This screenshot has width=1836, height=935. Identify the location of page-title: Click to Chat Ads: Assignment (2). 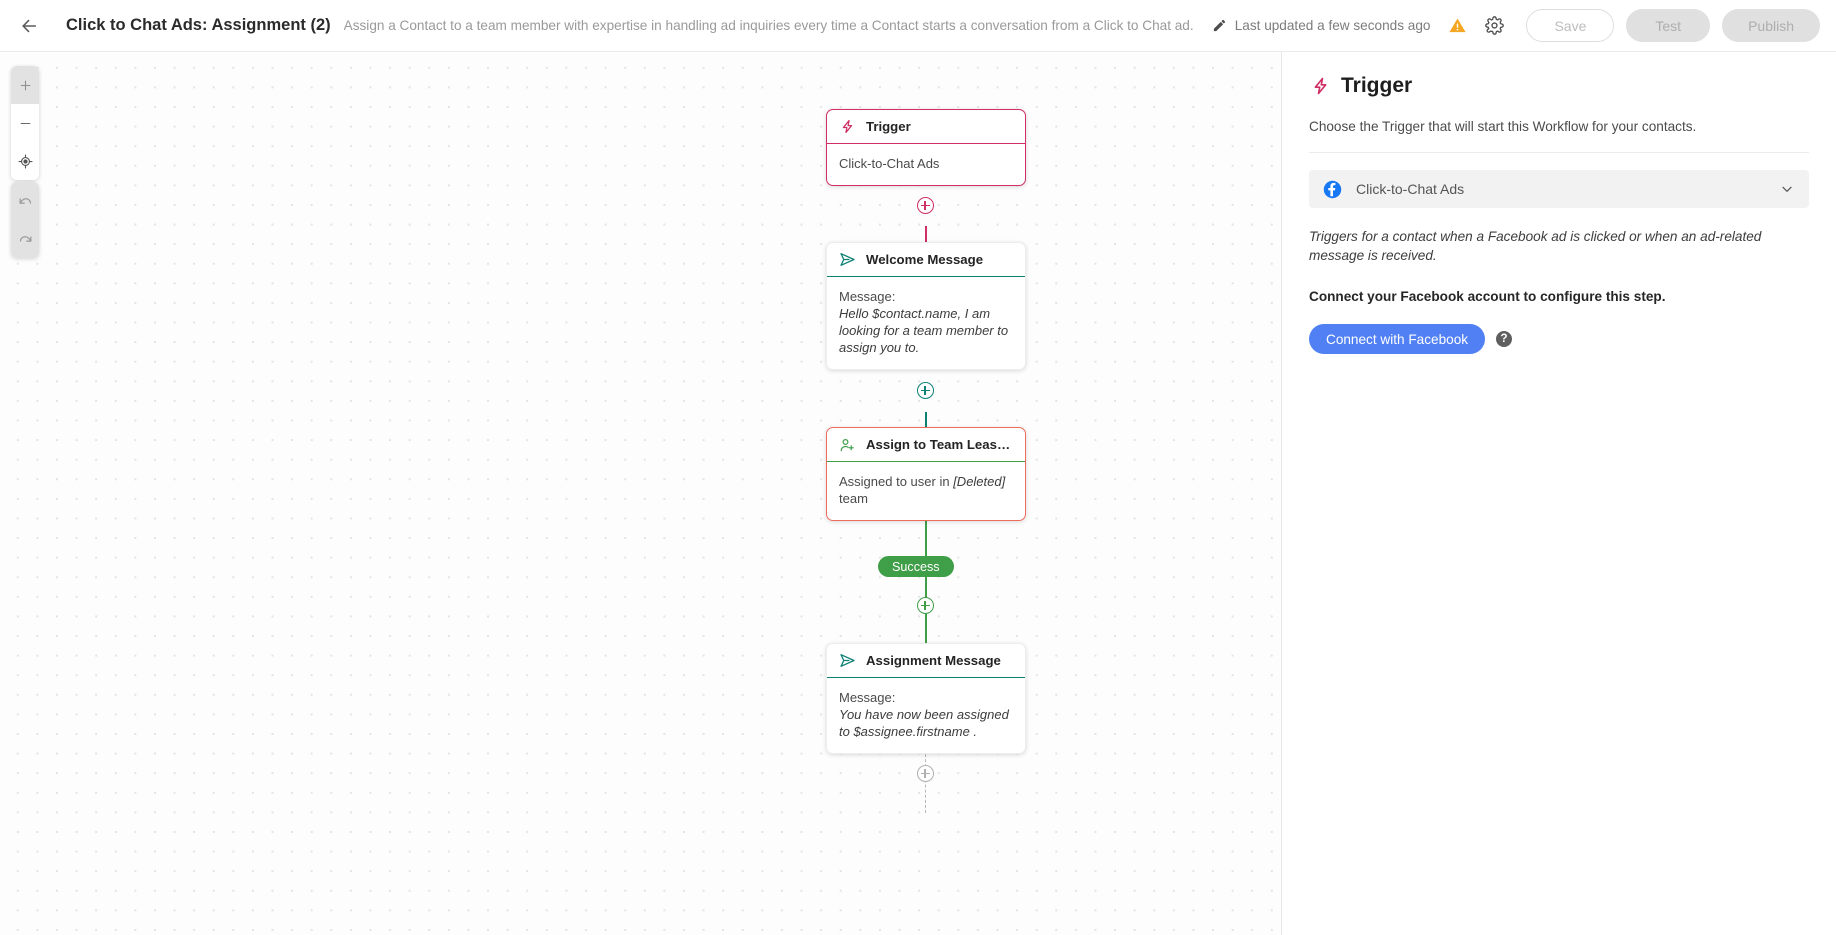
(198, 25).